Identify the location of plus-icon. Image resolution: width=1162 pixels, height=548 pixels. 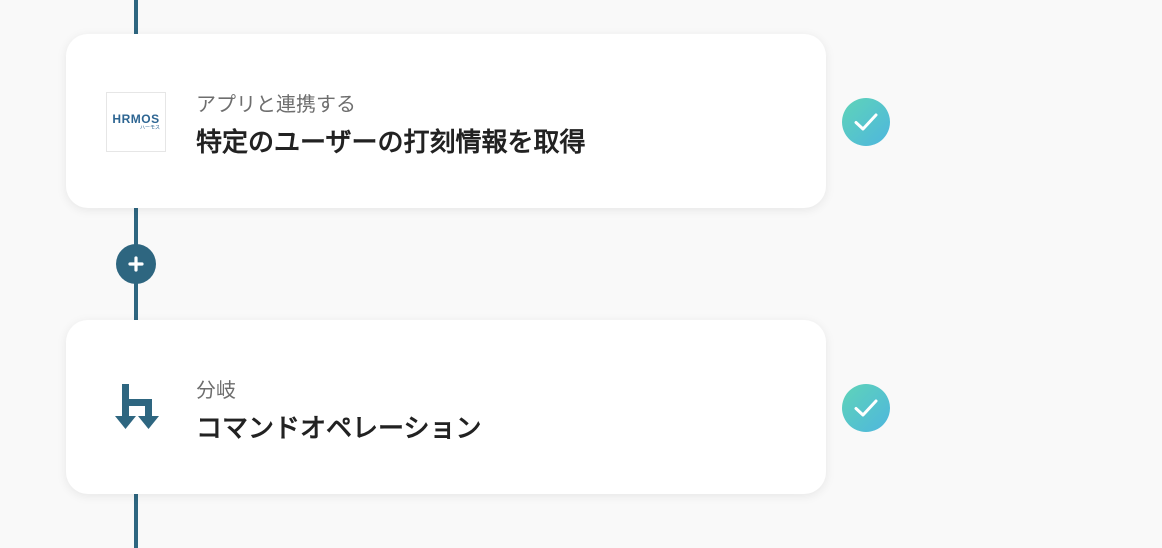
(136, 264).